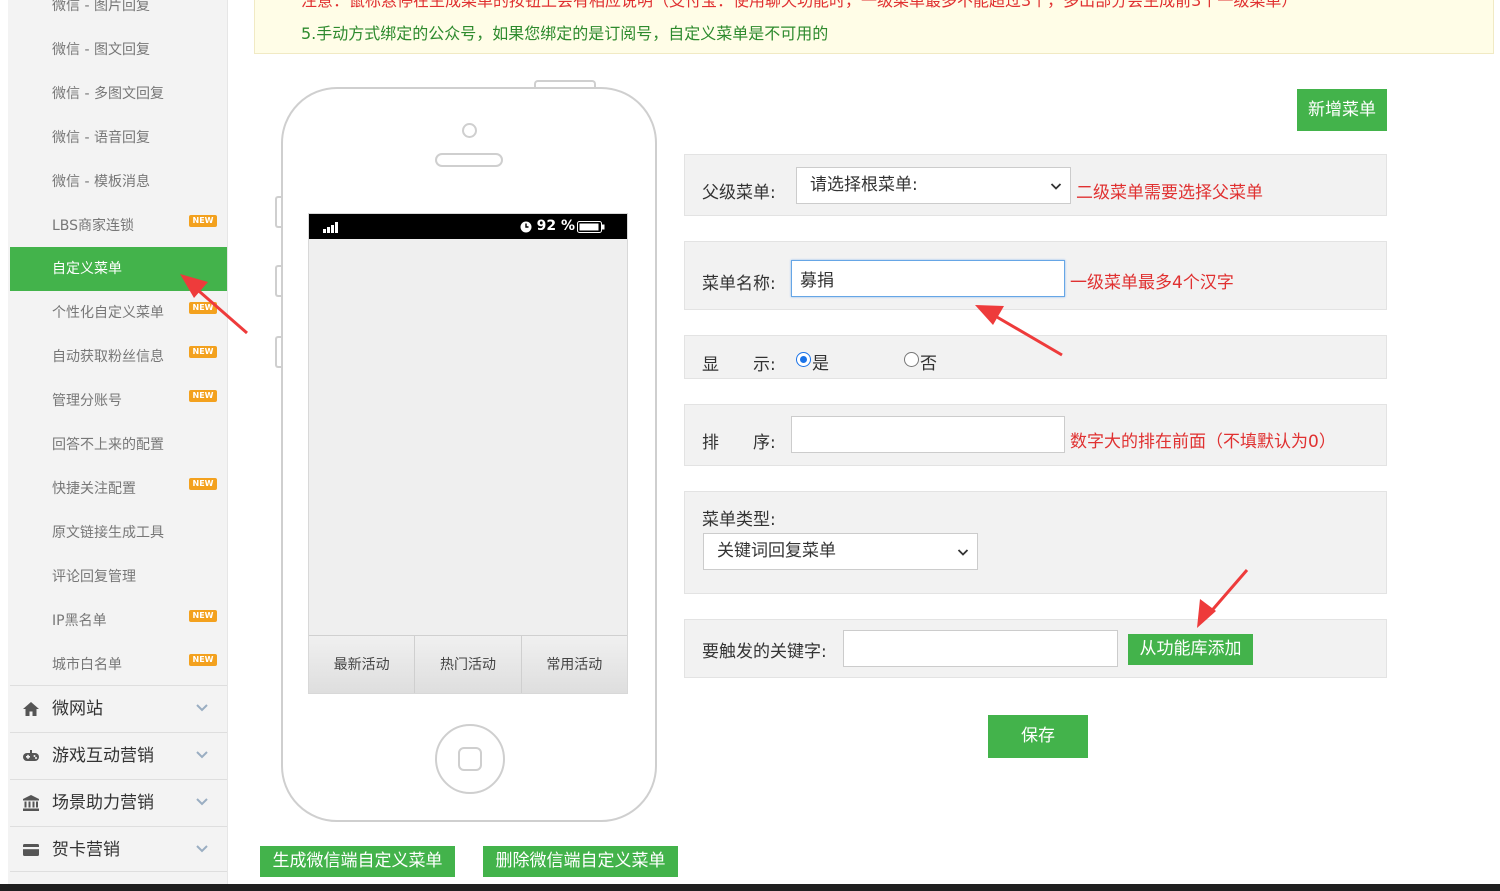  What do you see at coordinates (764, 652) in the screenshot?
I see `keyword-label: 要触发的关键字:` at bounding box center [764, 652].